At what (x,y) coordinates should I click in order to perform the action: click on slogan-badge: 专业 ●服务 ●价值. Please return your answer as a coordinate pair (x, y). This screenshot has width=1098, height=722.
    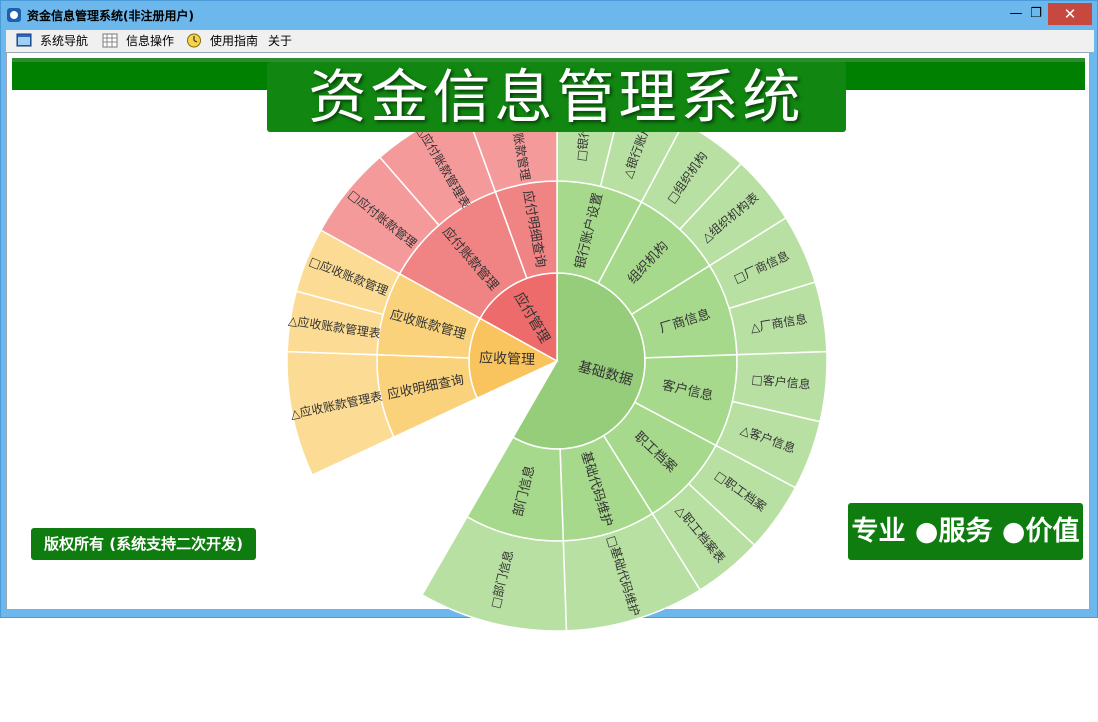
    Looking at the image, I should click on (965, 531).